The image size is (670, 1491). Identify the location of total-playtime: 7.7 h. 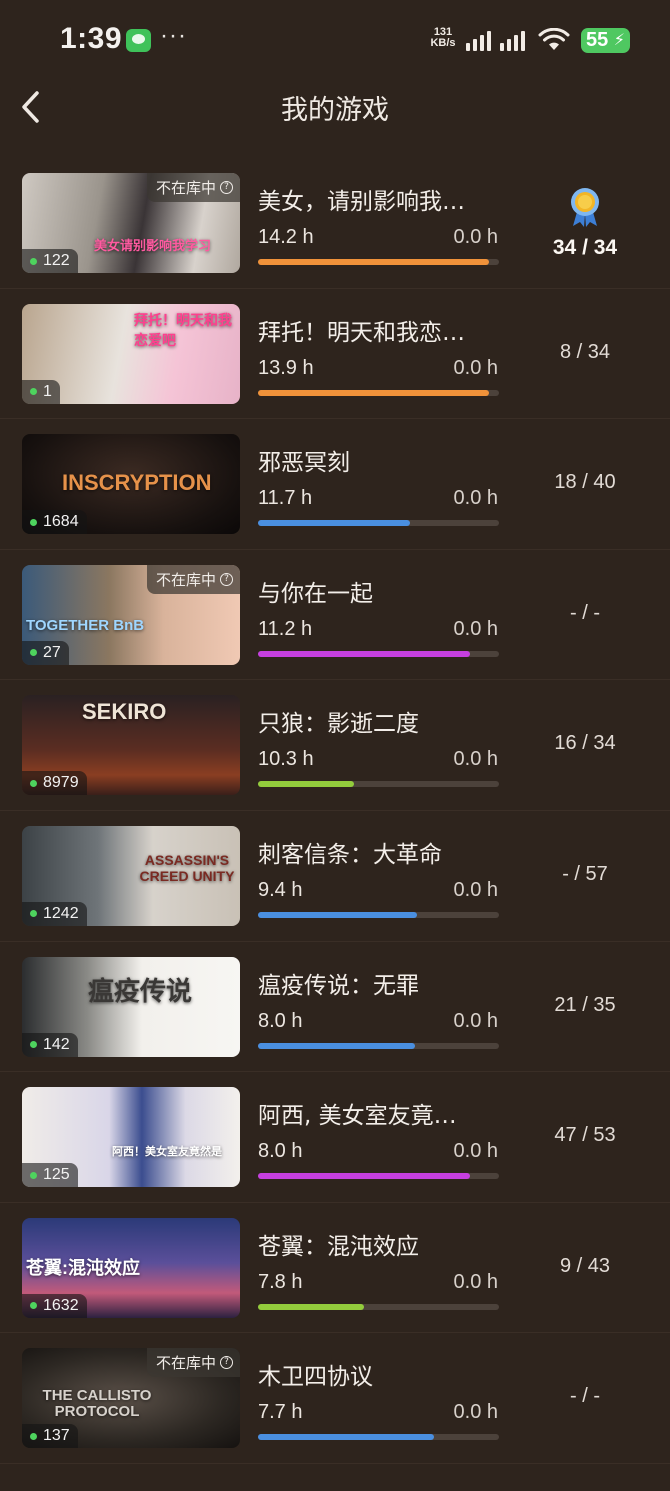
(280, 1412).